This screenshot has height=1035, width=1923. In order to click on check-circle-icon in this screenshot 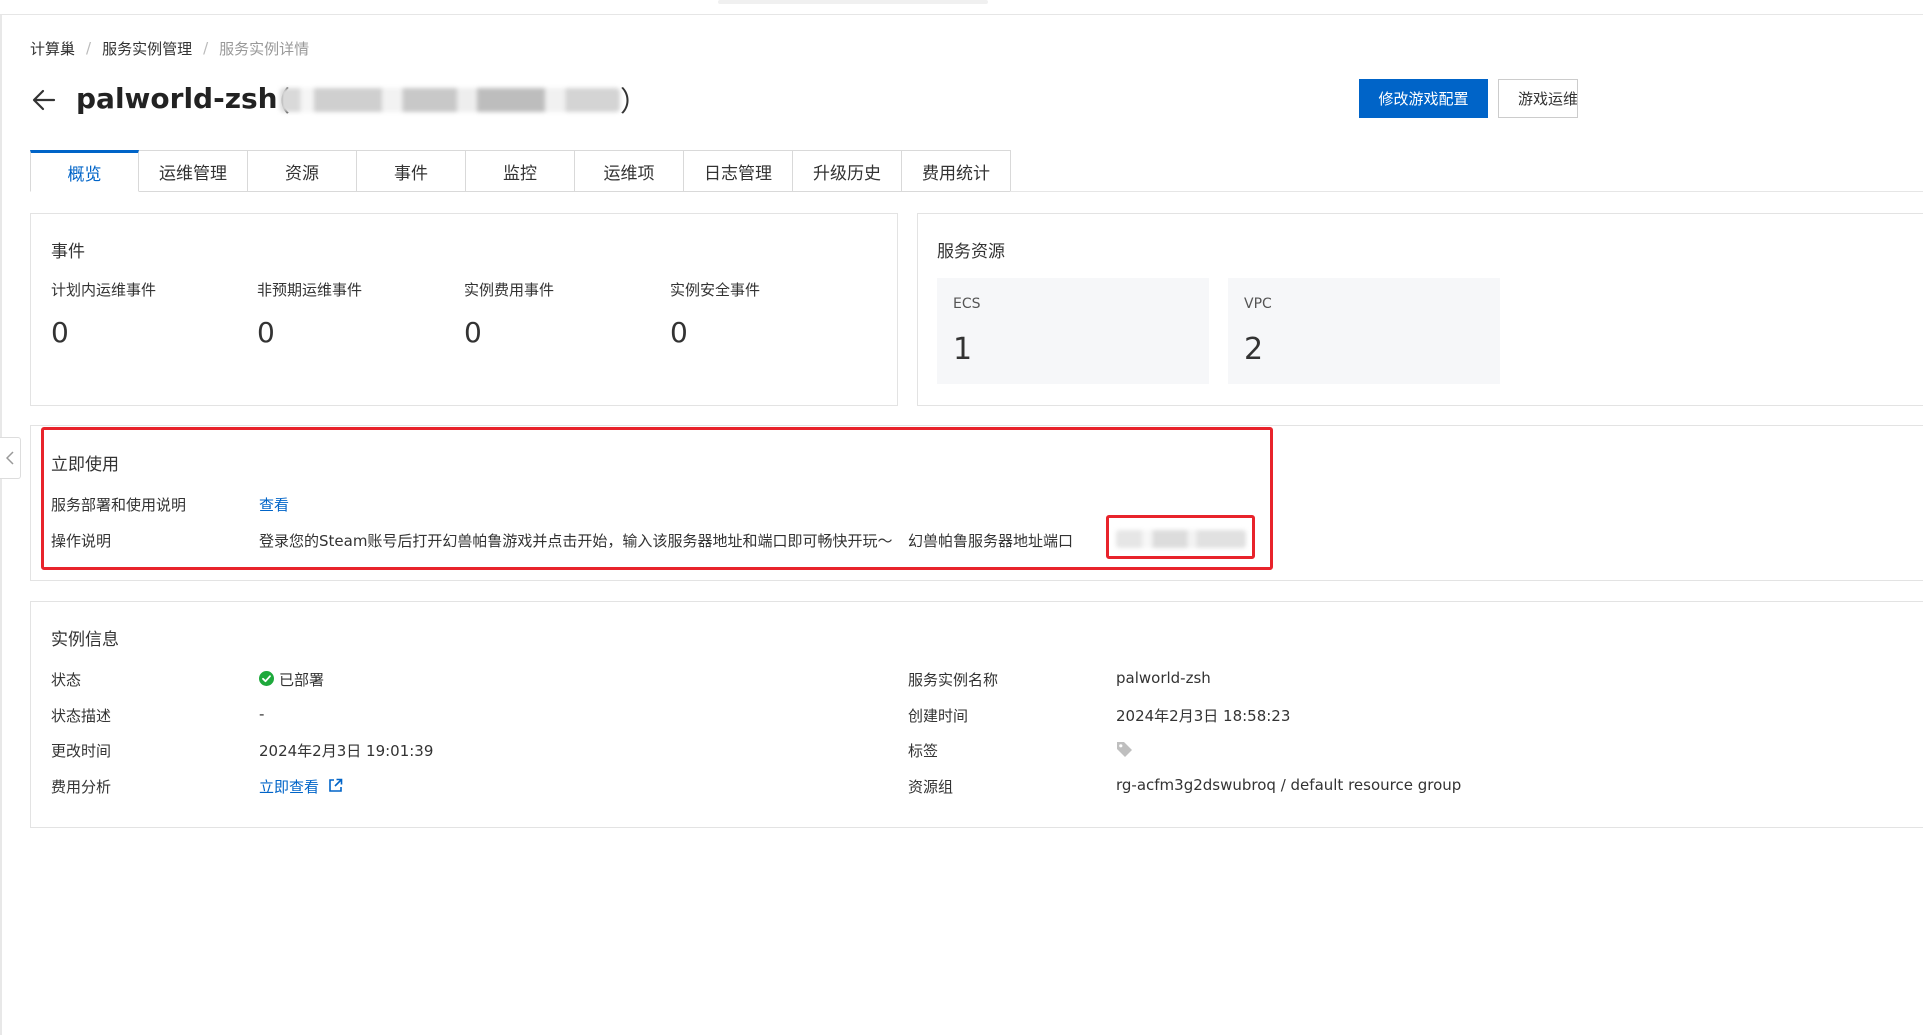, I will do `click(266, 678)`.